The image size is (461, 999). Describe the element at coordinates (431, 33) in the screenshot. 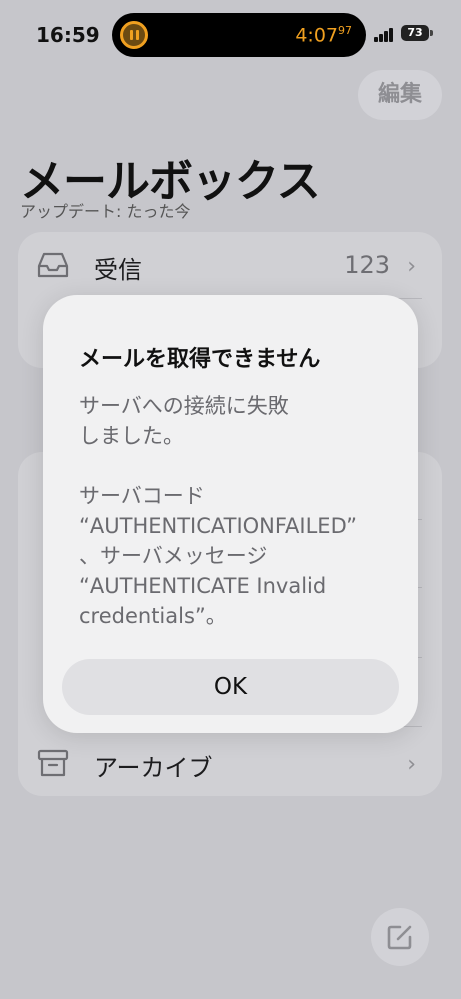

I see `battery-nub` at that location.